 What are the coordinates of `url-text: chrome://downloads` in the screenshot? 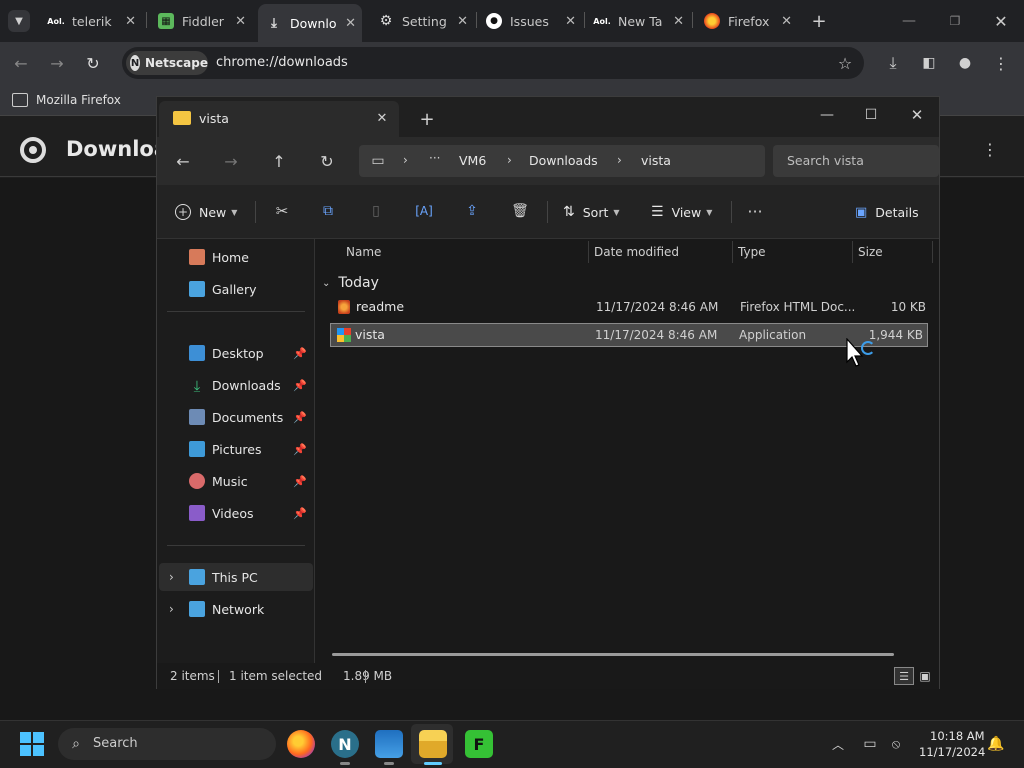 It's located at (282, 62).